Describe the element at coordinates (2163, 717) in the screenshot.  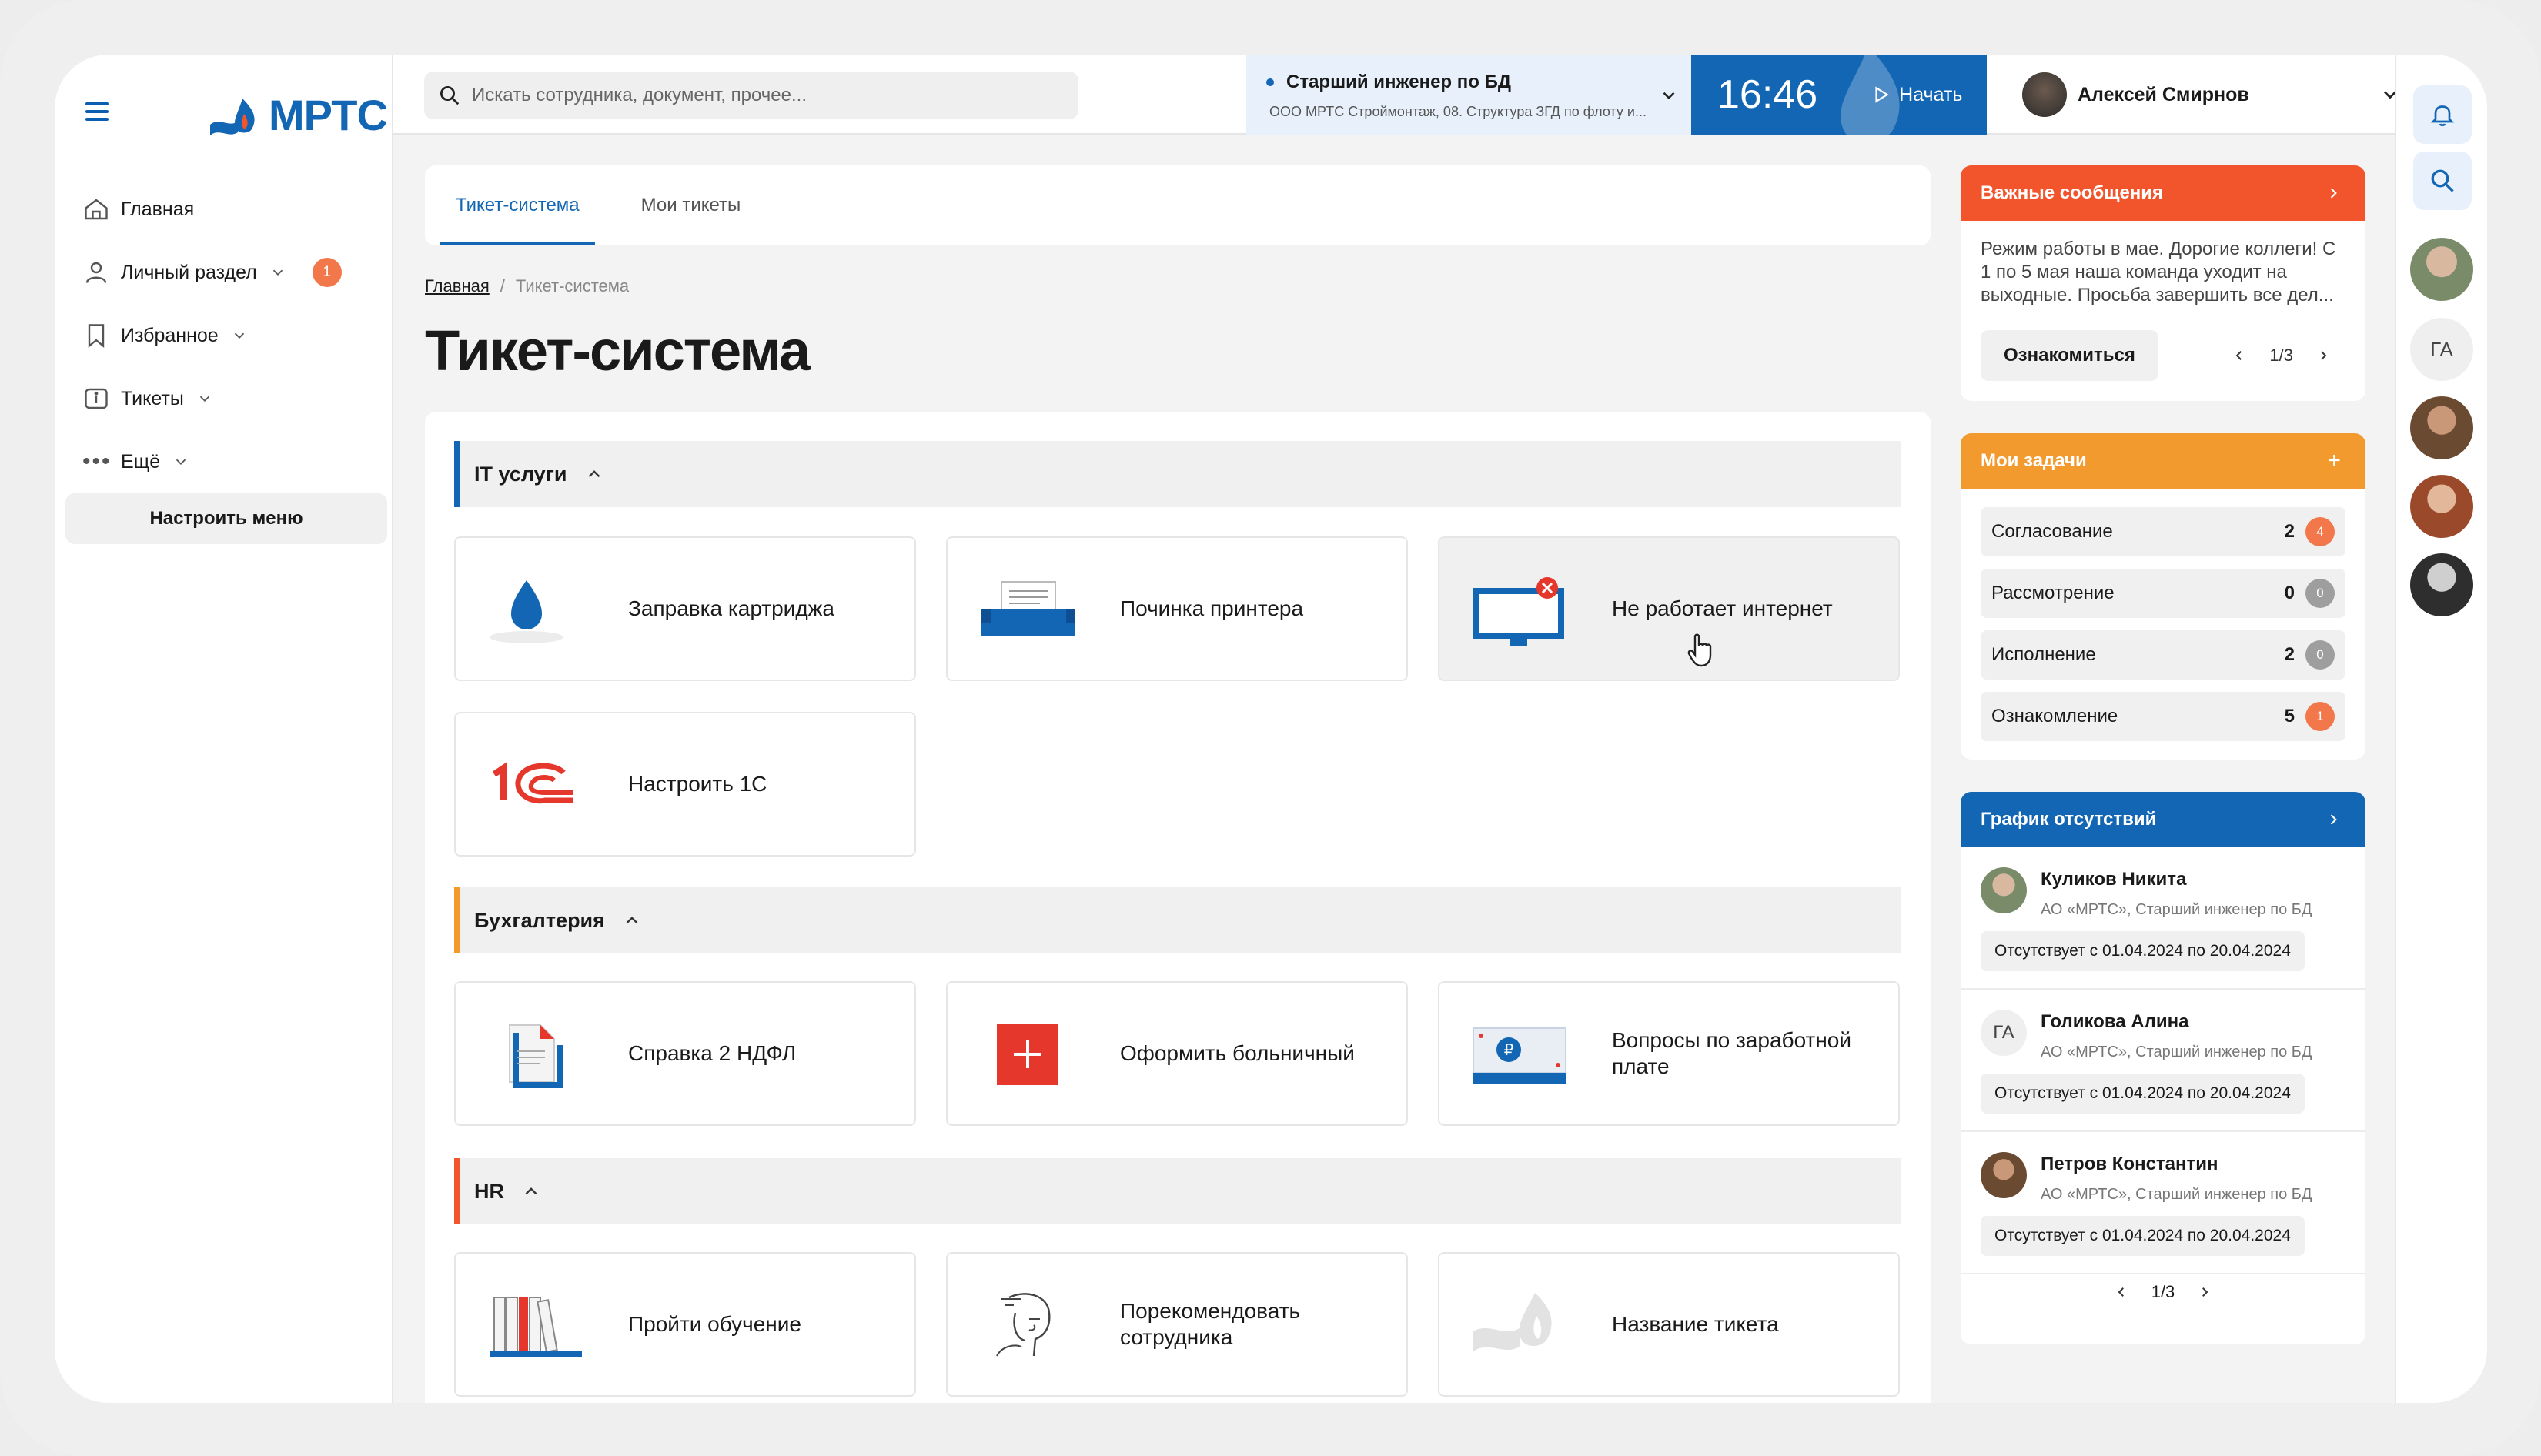
I see `task-row: Ознакомление 5 1` at that location.